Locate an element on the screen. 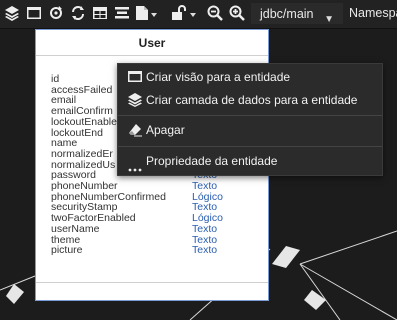  refresh-db-icon is located at coordinates (56, 13).